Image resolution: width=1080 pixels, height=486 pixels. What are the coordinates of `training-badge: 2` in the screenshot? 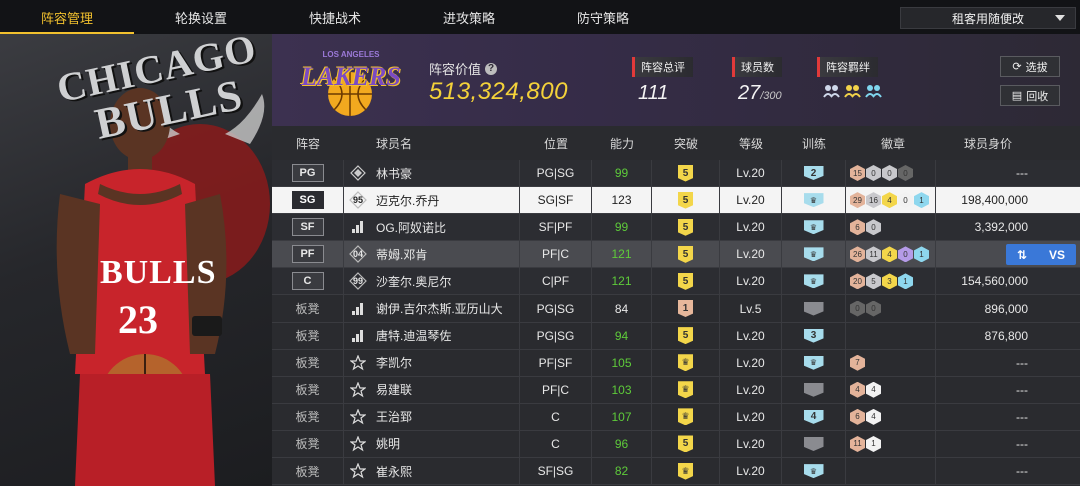 It's located at (813, 173).